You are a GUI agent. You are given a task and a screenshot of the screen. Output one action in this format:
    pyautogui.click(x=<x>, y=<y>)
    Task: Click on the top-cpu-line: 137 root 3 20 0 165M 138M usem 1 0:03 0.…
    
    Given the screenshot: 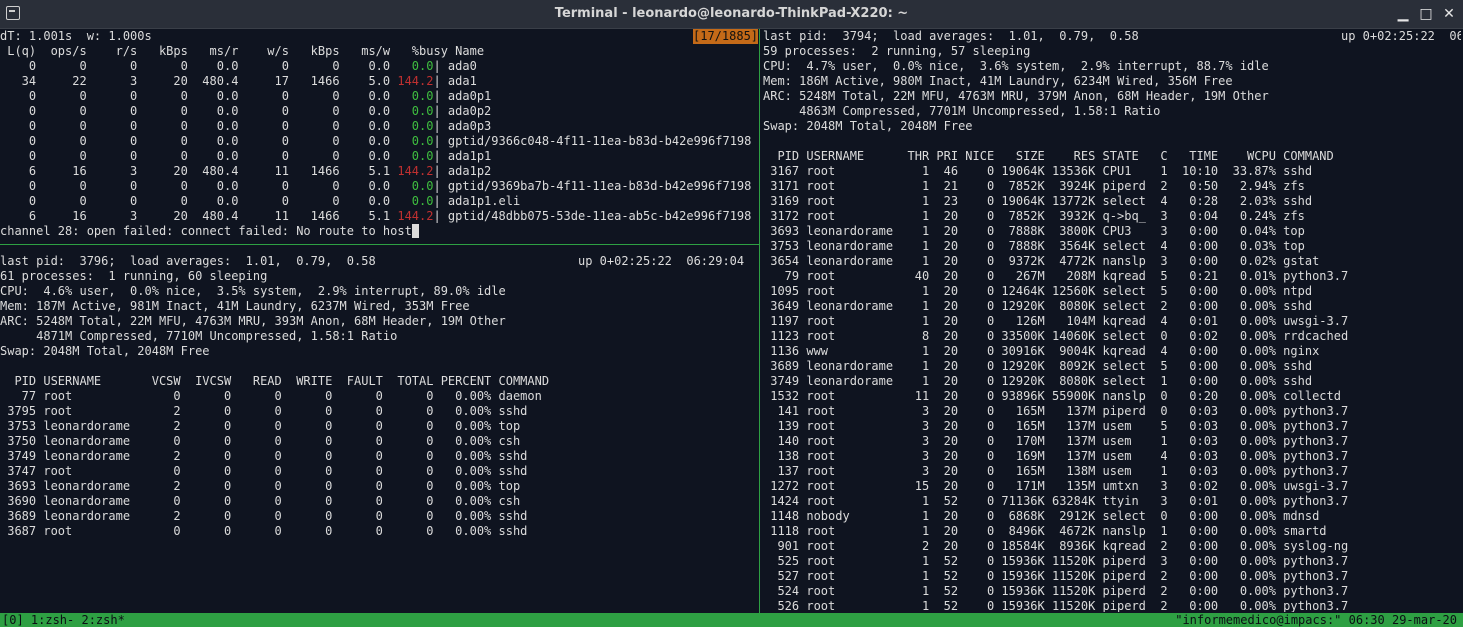 What is the action you would take?
    pyautogui.click(x=1056, y=471)
    